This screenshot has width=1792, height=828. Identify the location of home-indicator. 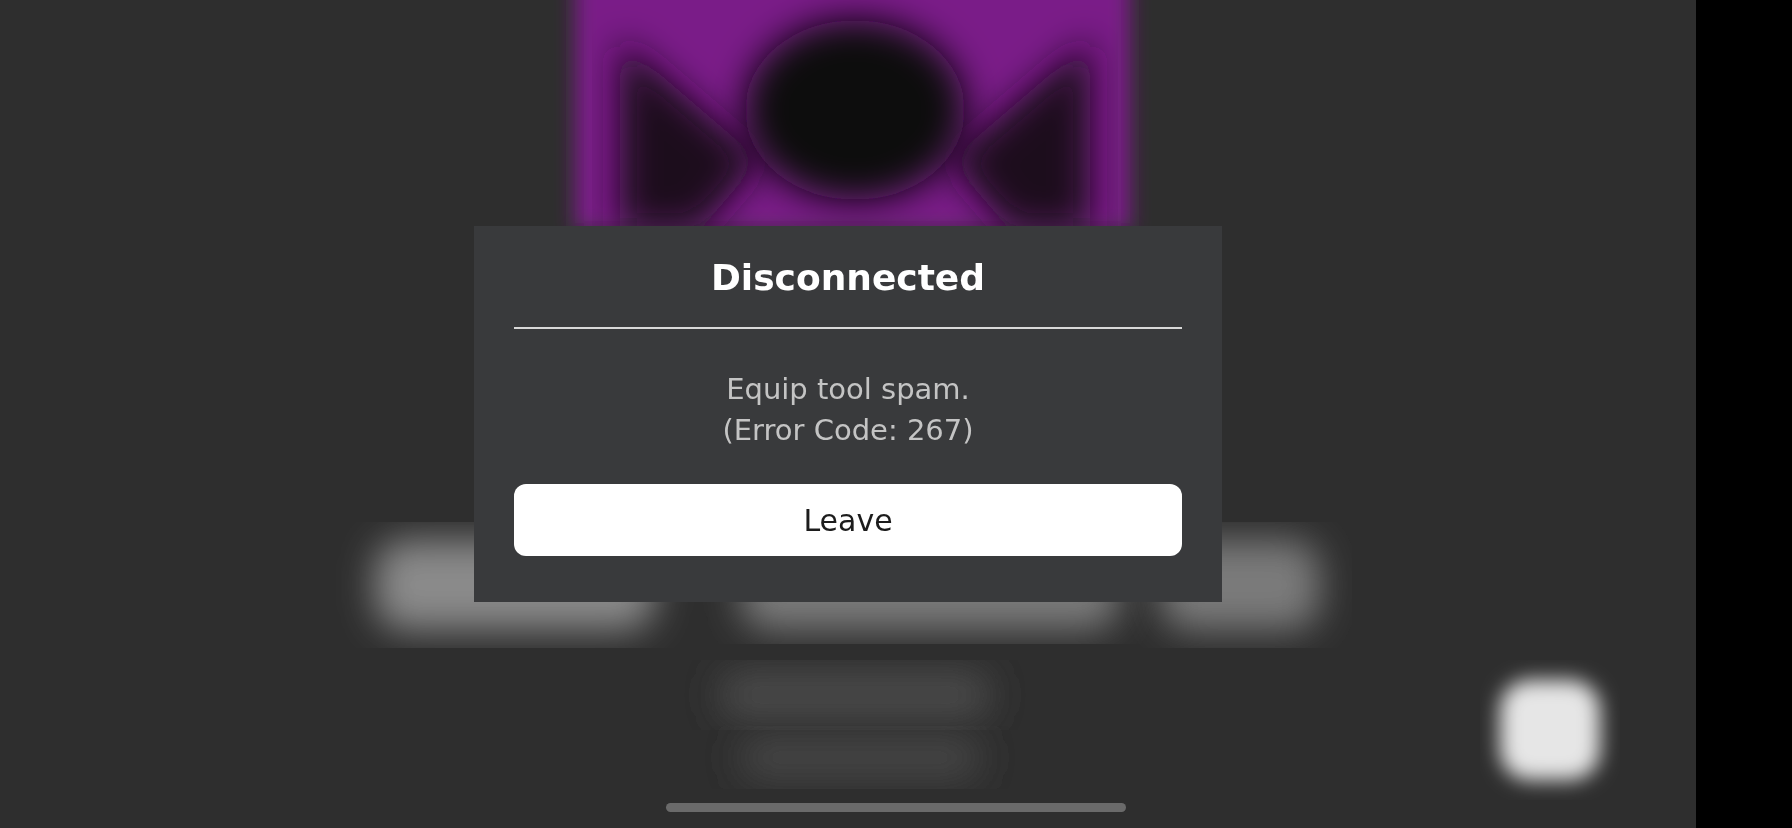
(896, 807).